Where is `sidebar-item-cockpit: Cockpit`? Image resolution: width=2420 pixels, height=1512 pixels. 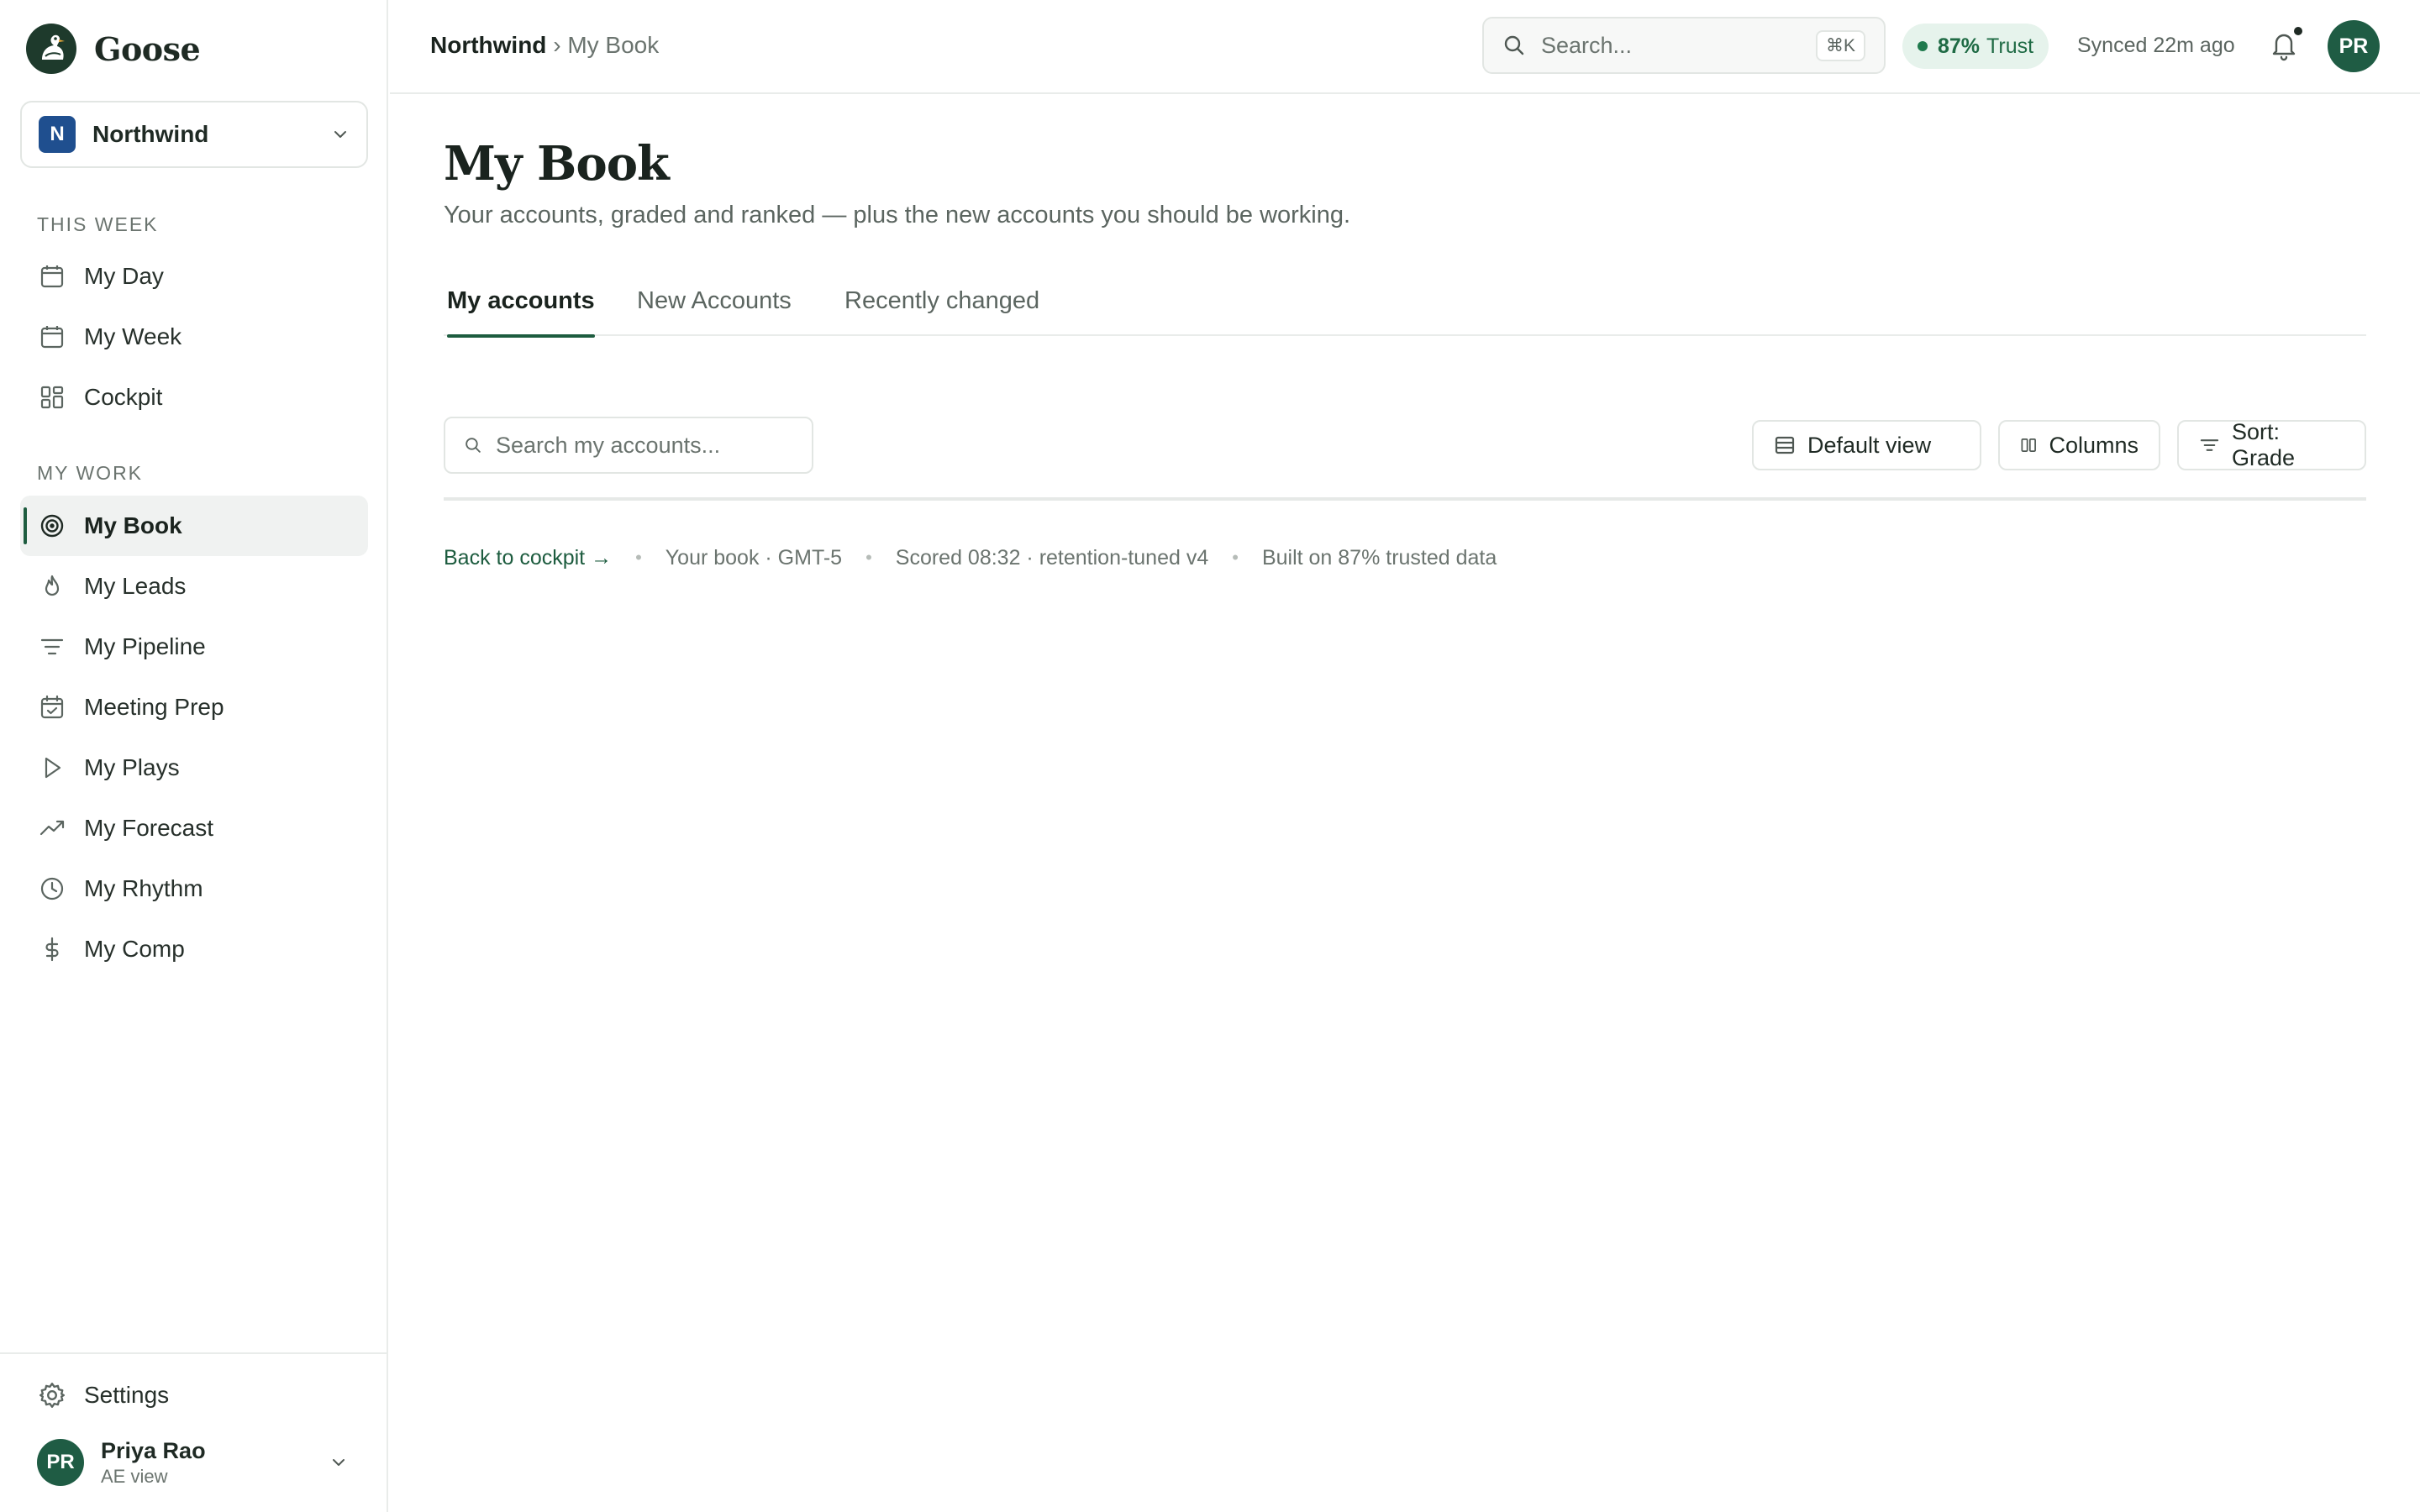 sidebar-item-cockpit: Cockpit is located at coordinates (194, 397).